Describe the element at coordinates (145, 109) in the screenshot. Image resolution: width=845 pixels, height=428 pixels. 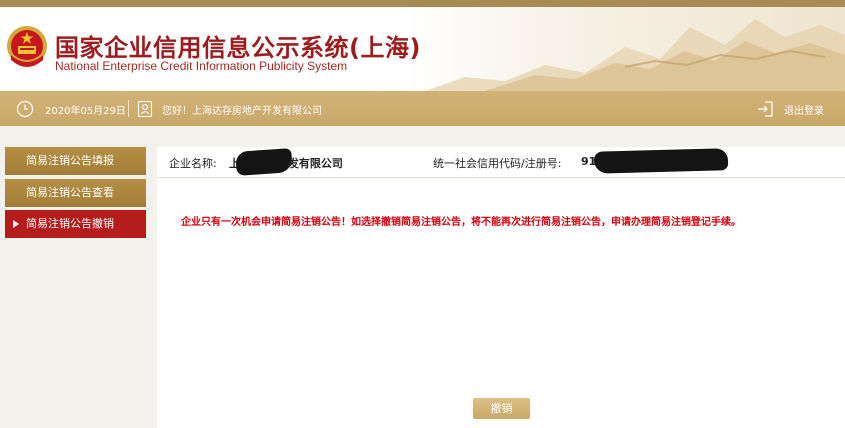
I see `user-card-icon` at that location.